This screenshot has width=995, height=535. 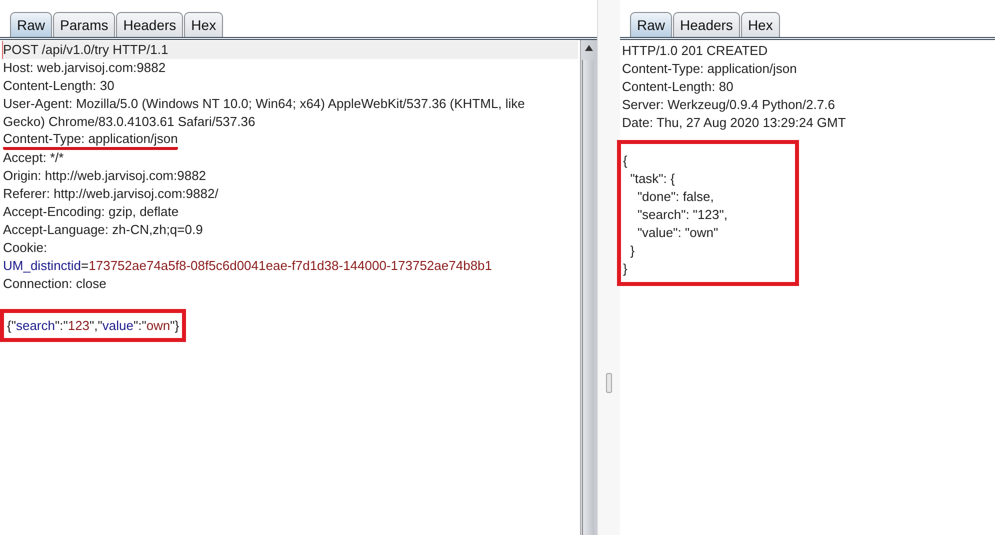 What do you see at coordinates (103, 230) in the screenshot?
I see `request-line: Accept-Language: zh-CN,zh;q=0.9` at bounding box center [103, 230].